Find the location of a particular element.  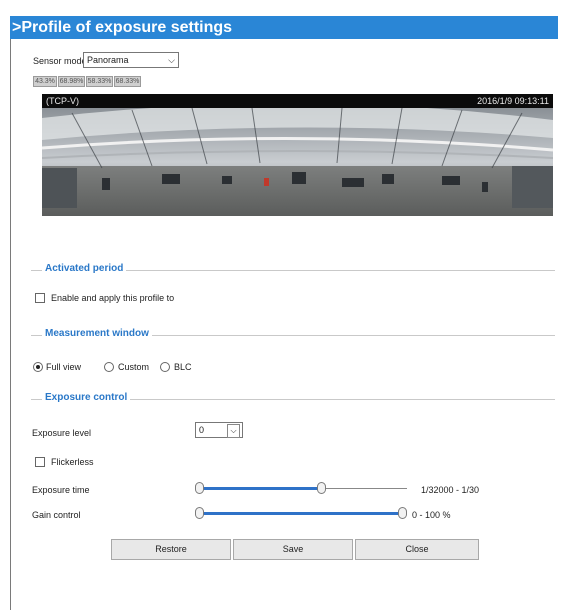

flickerless-label: Flickerless is located at coordinates (72, 462).